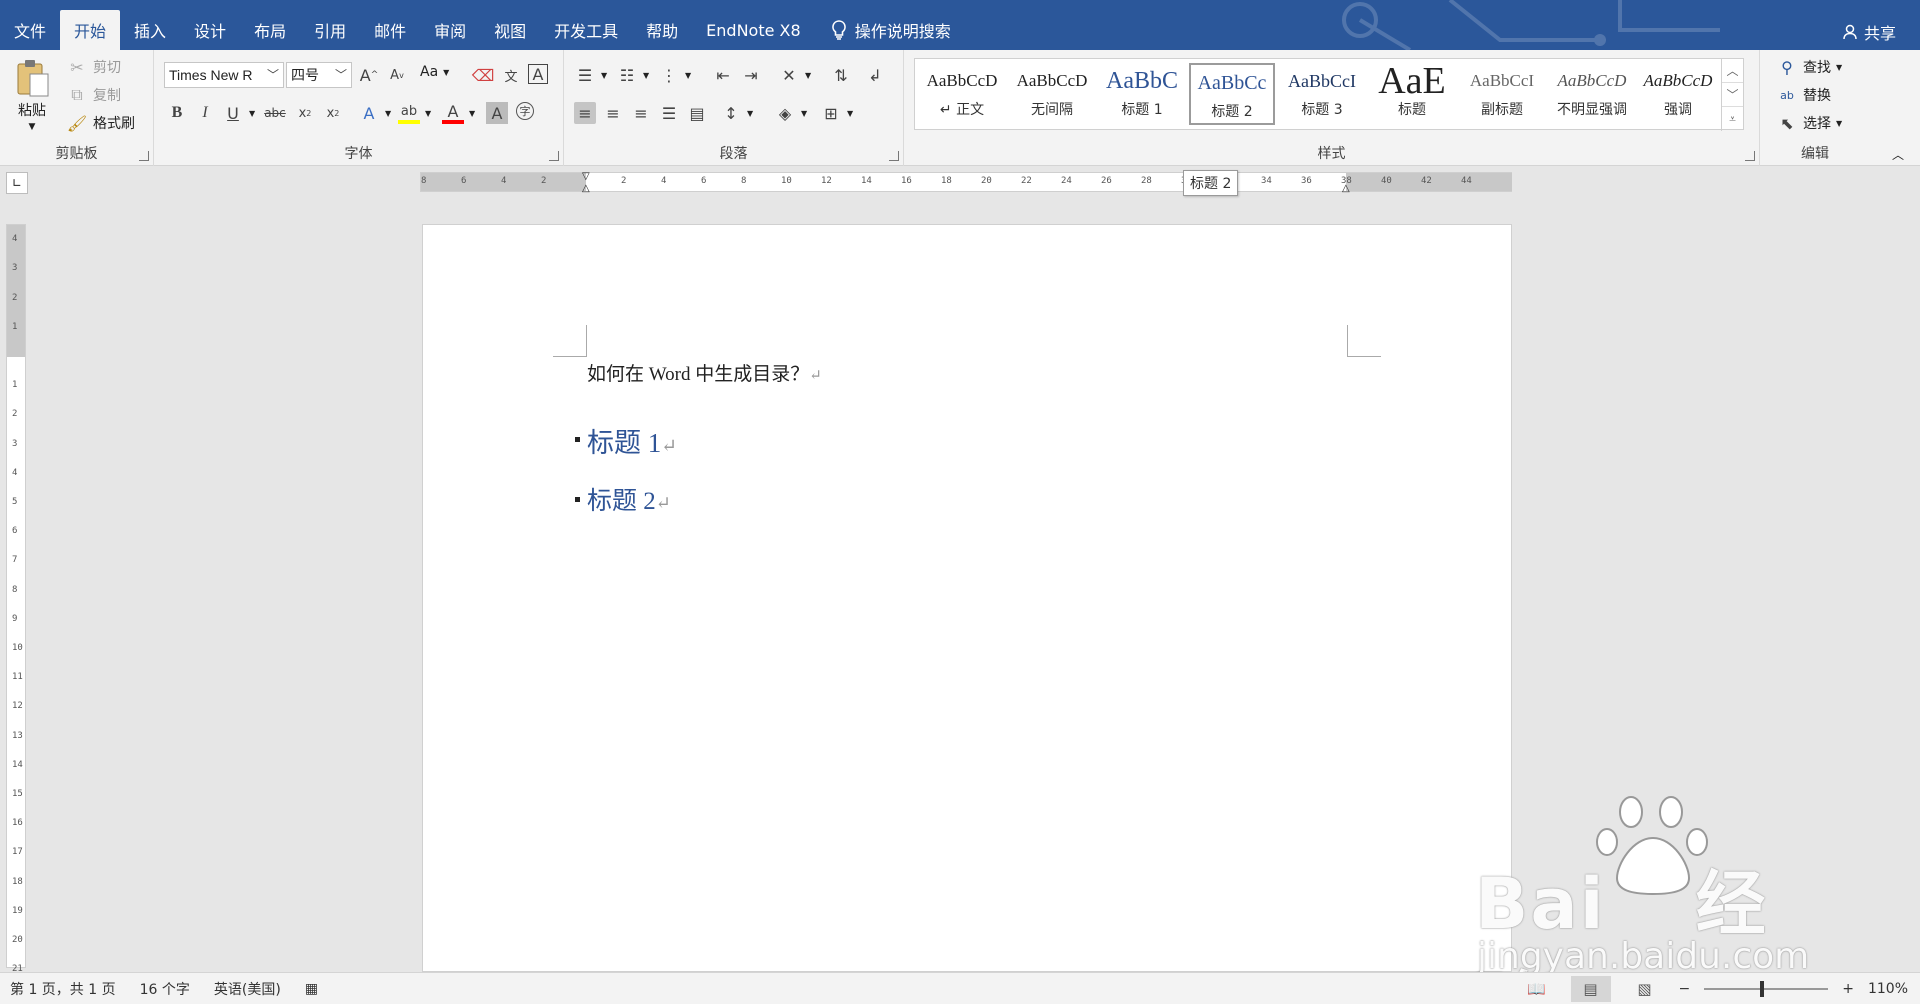 This screenshot has height=1004, width=1920. I want to click on collapse-ribbon-button: ︿, so click(1898, 154).